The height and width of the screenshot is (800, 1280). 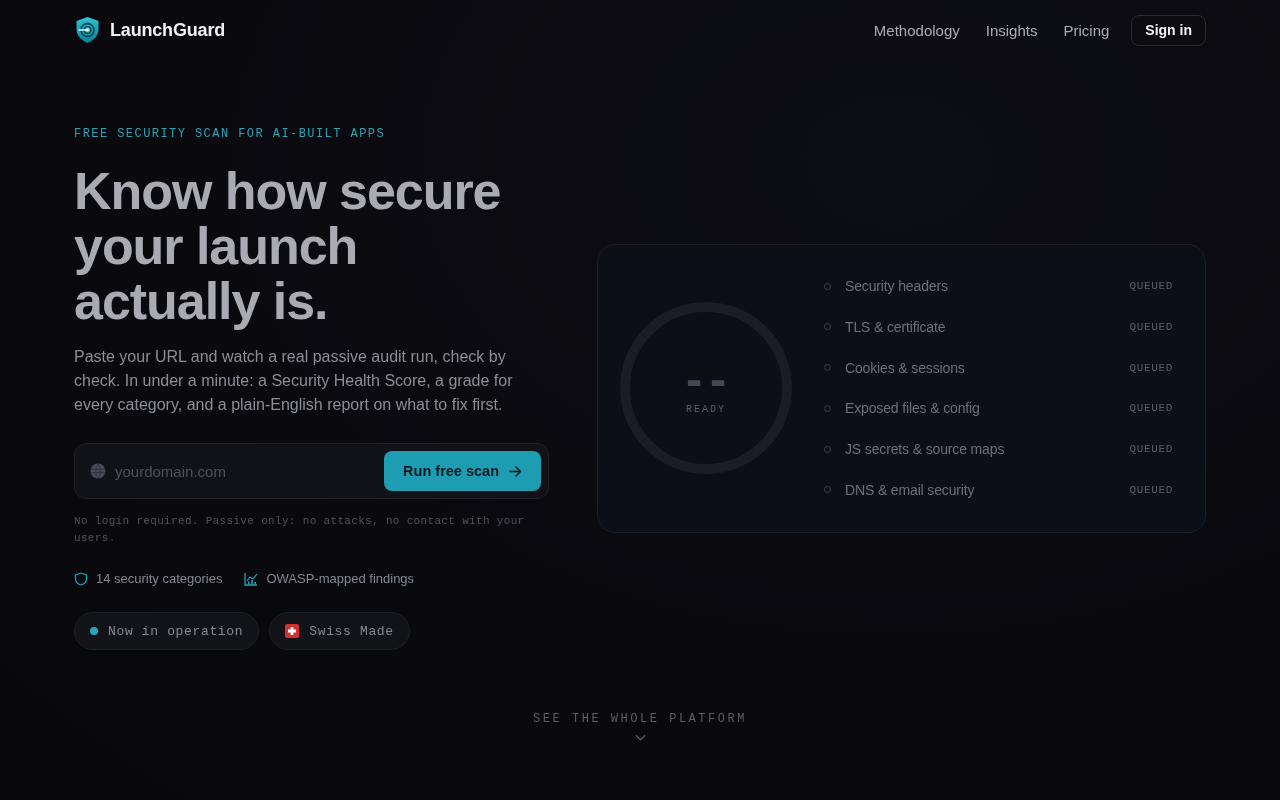 What do you see at coordinates (925, 449) in the screenshot?
I see `check-label: JS secrets & source maps` at bounding box center [925, 449].